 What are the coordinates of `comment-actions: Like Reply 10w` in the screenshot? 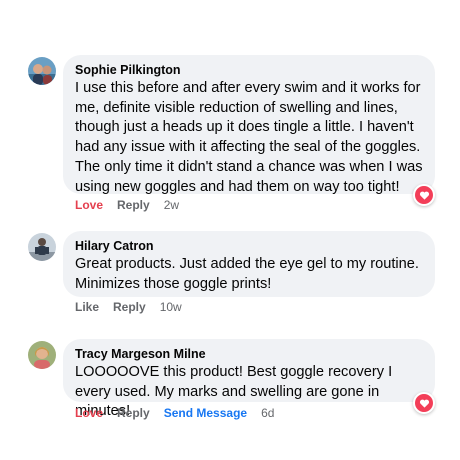 It's located at (135, 307).